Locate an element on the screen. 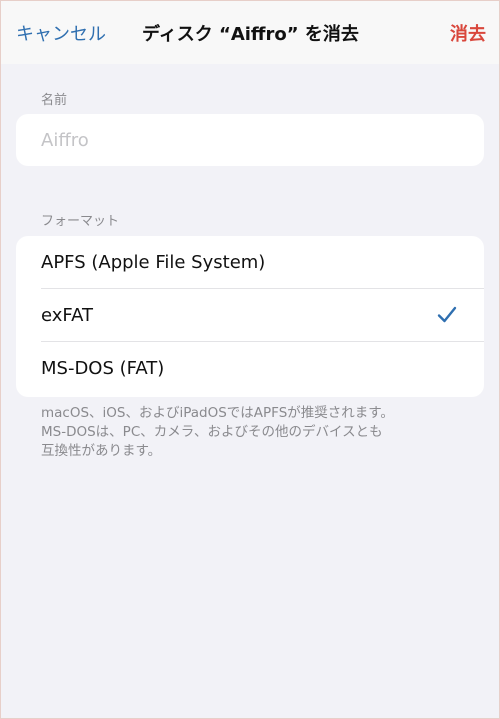  page-title: ディスク “Aiffro” を消去 is located at coordinates (250, 34).